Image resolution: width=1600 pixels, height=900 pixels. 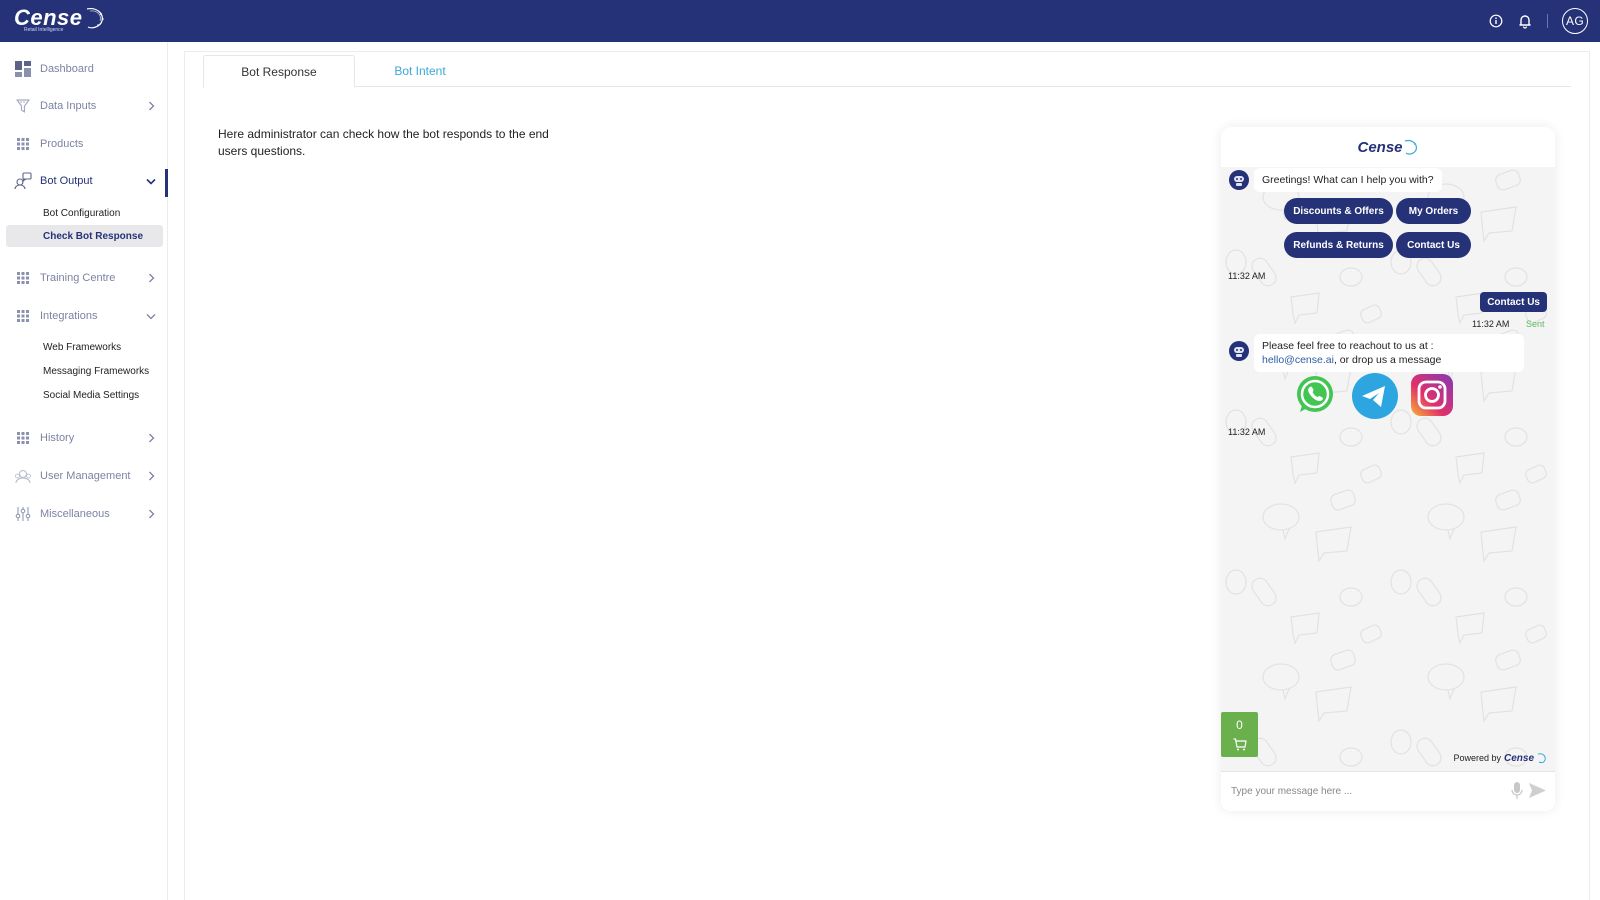 I want to click on sidebar-item-history: History, so click(x=84, y=438).